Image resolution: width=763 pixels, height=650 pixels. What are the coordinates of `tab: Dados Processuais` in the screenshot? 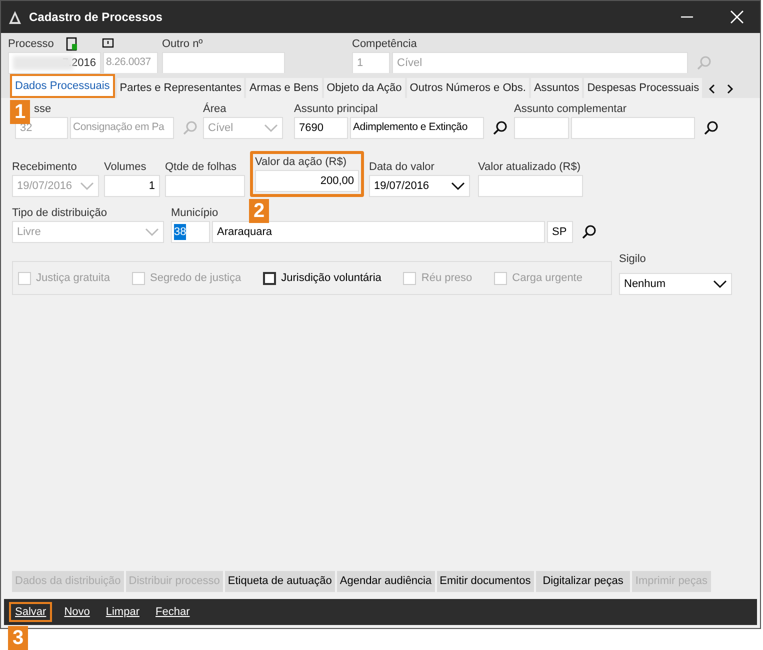 It's located at (62, 86).